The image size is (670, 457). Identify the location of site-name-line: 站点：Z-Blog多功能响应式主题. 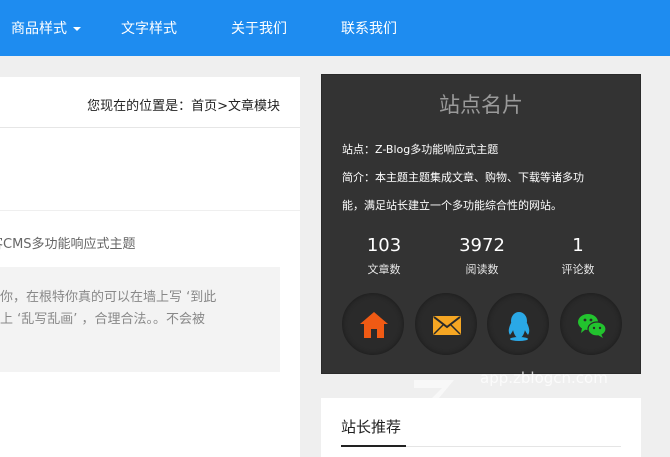
(420, 149).